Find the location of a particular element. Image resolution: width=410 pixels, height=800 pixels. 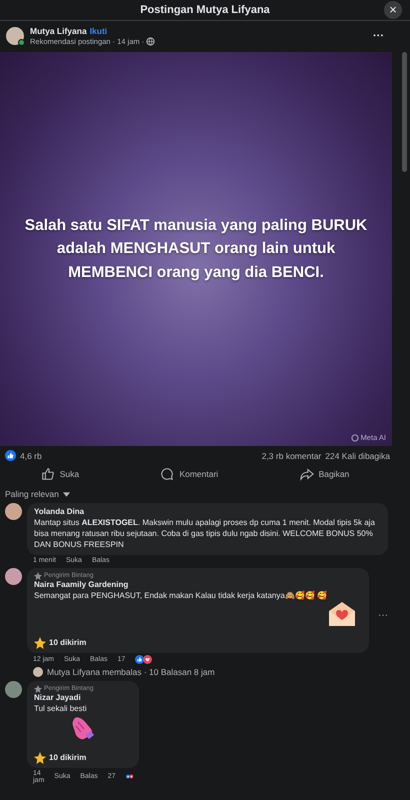

envelope-heart-sticker is located at coordinates (342, 613).